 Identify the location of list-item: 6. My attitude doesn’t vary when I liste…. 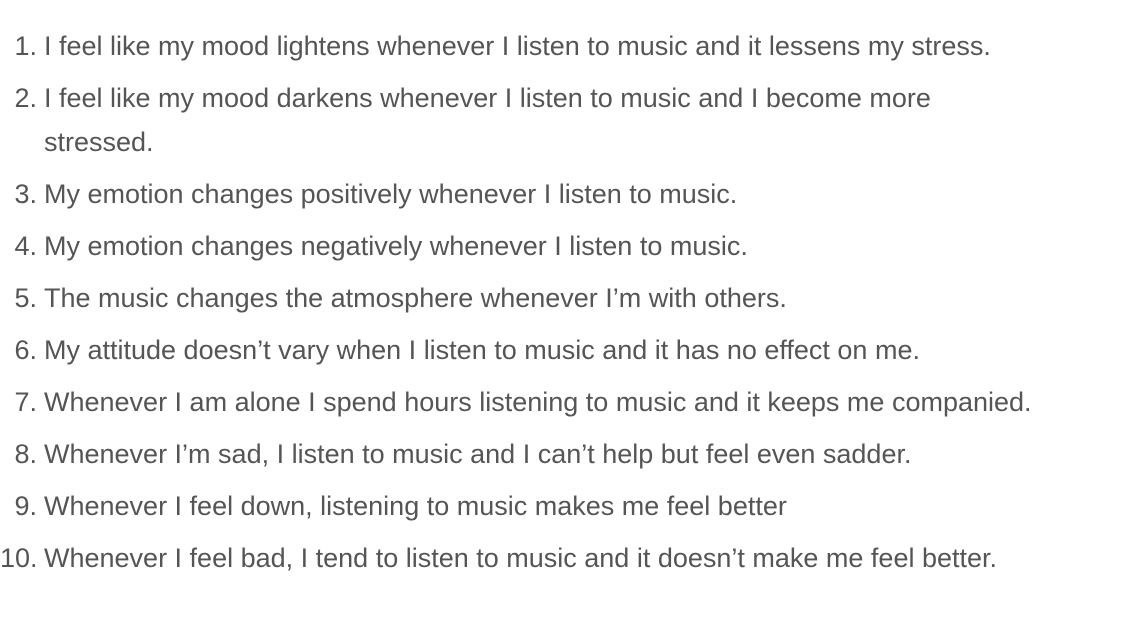
(572, 350).